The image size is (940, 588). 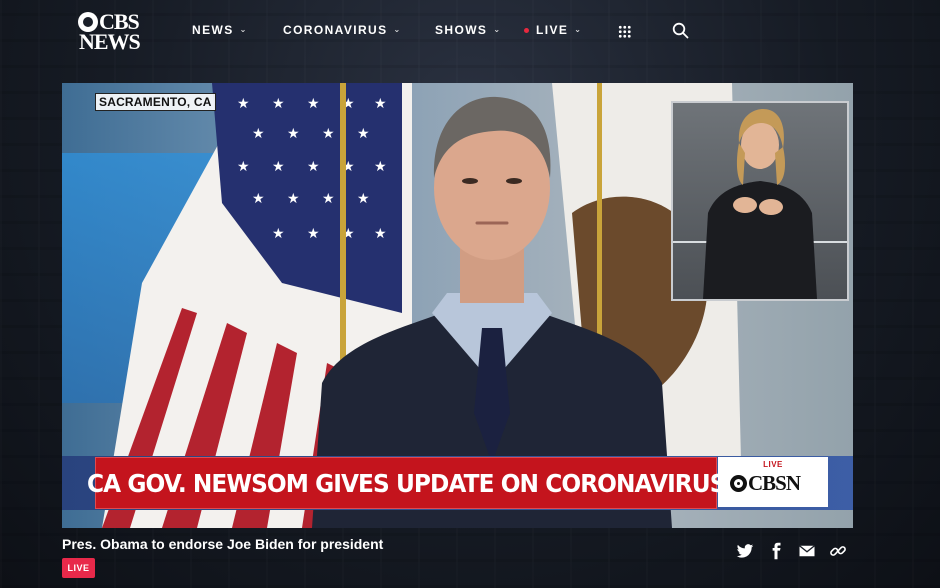 I want to click on logo-line-2: NEWS, so click(x=110, y=41).